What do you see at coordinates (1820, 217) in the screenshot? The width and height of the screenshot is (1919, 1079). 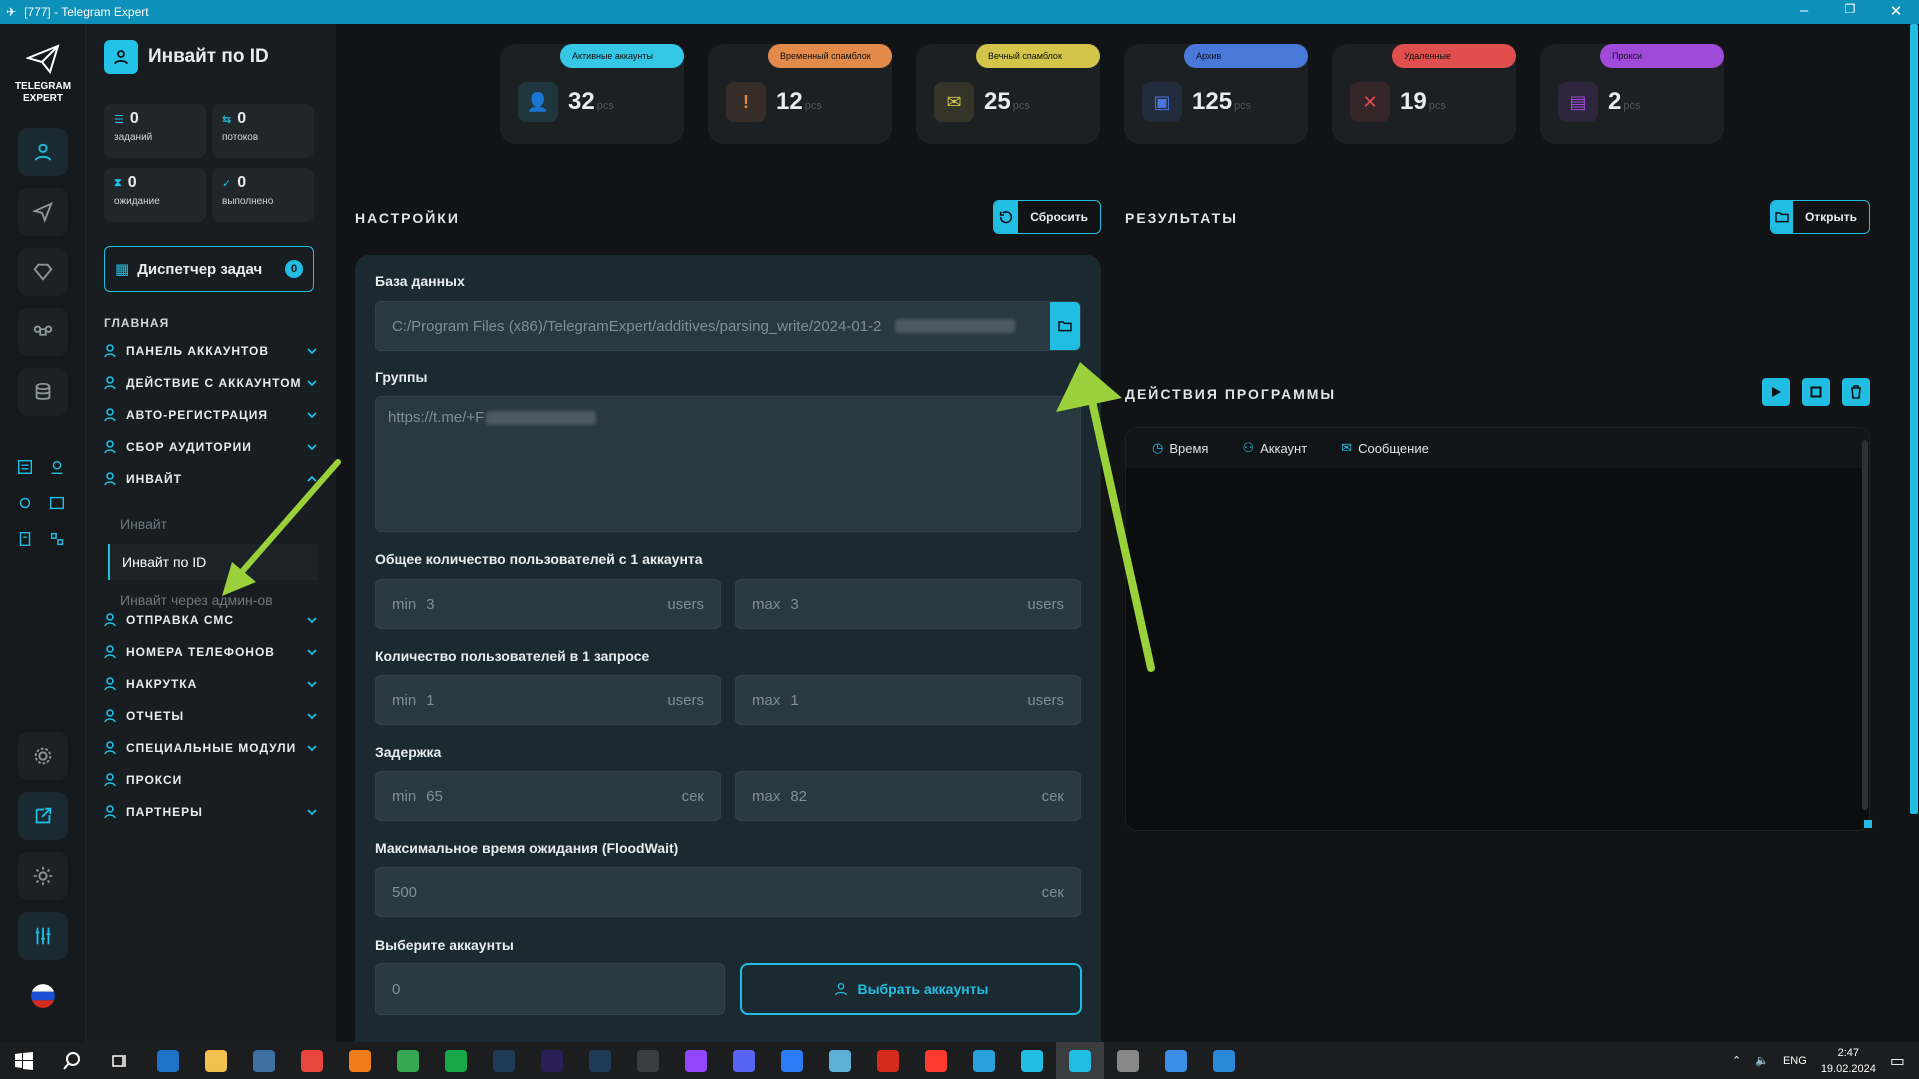 I see `open-results-button: Открыть` at bounding box center [1820, 217].